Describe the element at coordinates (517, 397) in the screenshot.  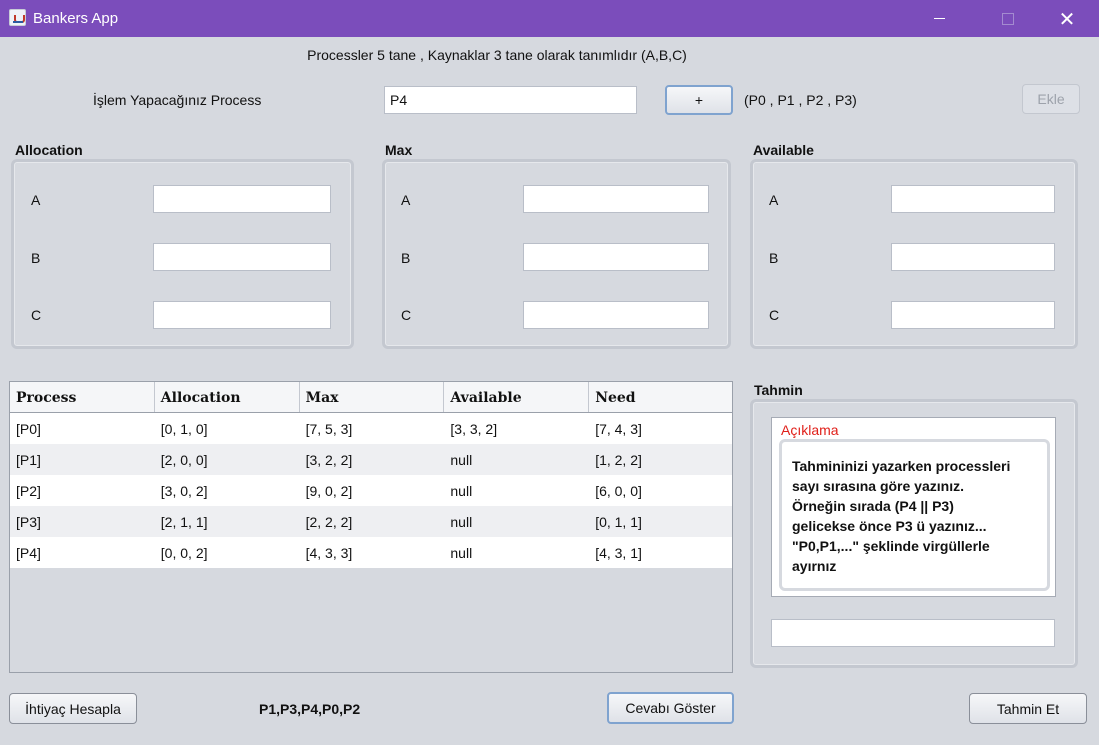
I see `column-header-available: Available` at that location.